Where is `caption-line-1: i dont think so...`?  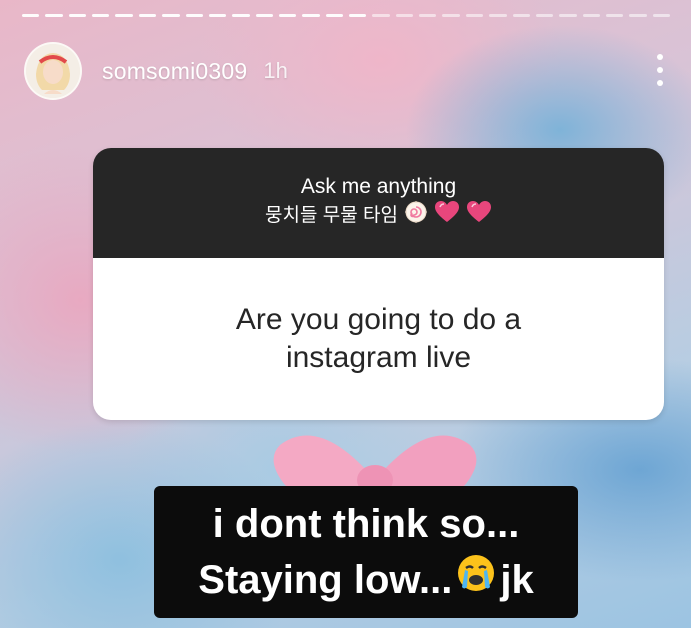 caption-line-1: i dont think so... is located at coordinates (366, 524).